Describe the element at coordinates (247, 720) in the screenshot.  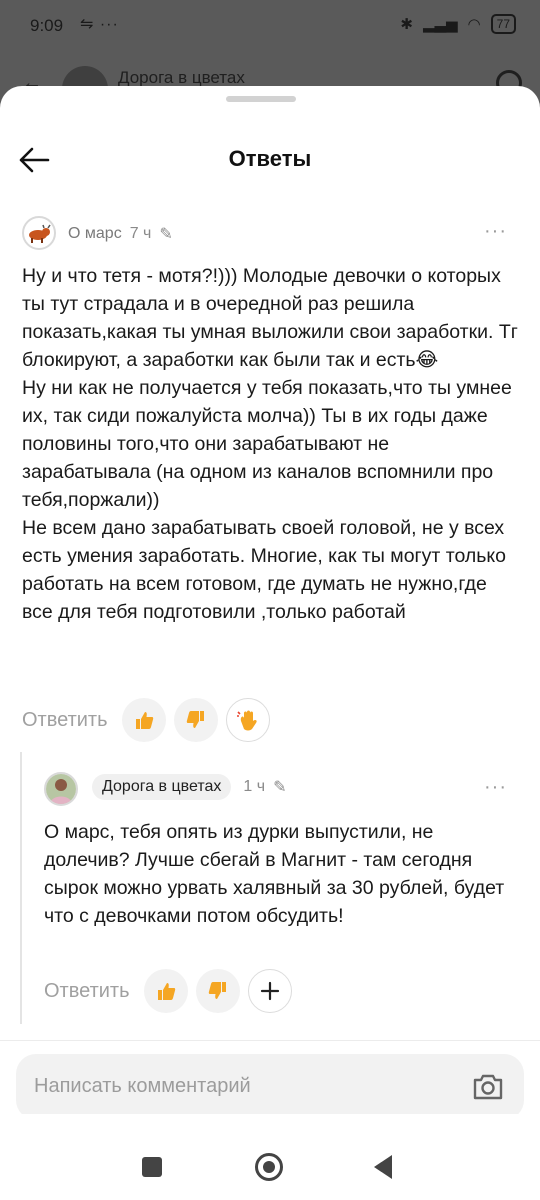
I see `waving-hand-icon` at that location.